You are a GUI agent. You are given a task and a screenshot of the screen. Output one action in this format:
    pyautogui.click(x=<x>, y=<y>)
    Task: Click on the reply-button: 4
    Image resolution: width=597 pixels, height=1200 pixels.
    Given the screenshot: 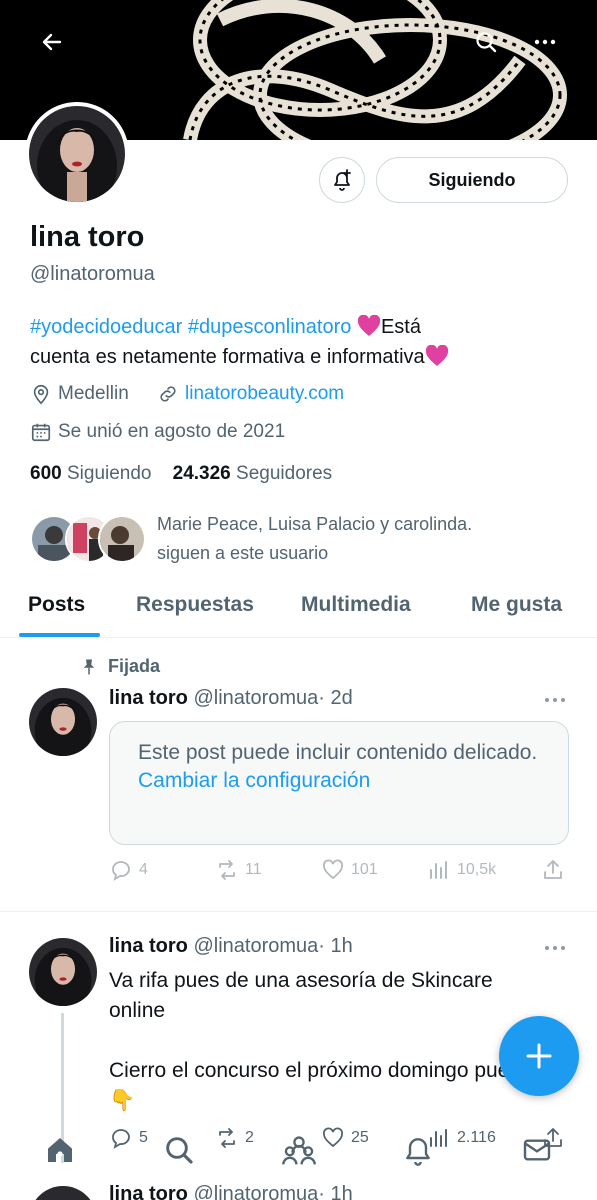 What is the action you would take?
    pyautogui.click(x=128, y=870)
    